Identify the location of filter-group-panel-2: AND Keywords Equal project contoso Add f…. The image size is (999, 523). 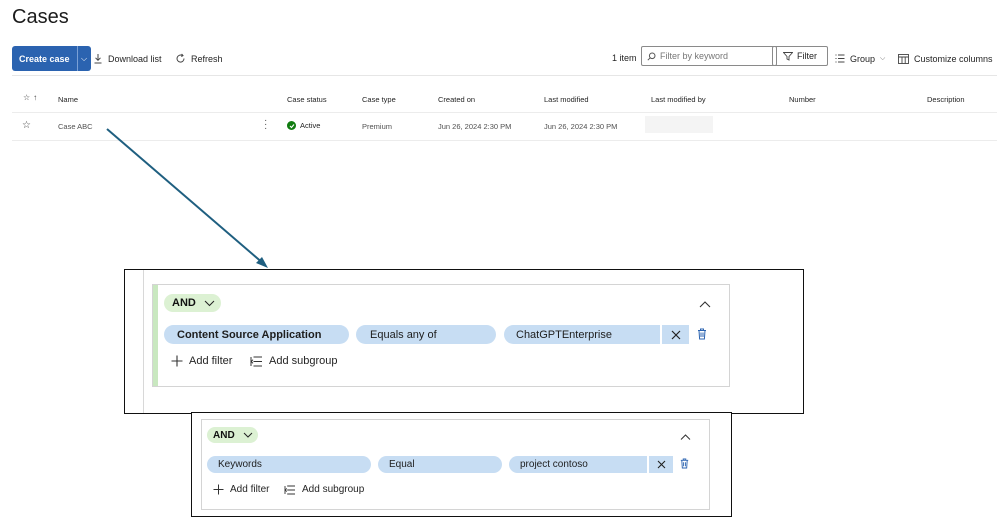
(455, 464).